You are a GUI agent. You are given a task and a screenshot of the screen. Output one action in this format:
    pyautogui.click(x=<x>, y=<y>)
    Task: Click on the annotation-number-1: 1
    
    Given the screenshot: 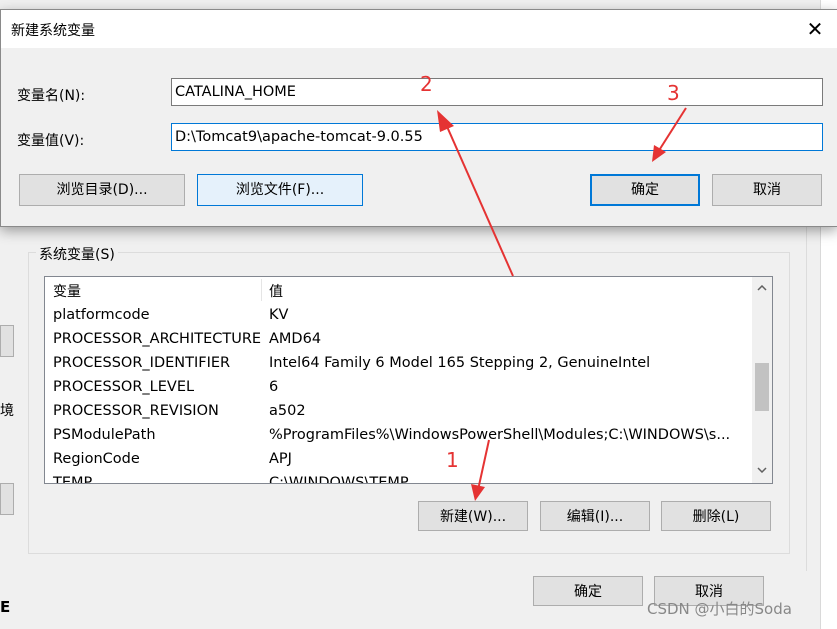 What is the action you would take?
    pyautogui.click(x=452, y=460)
    